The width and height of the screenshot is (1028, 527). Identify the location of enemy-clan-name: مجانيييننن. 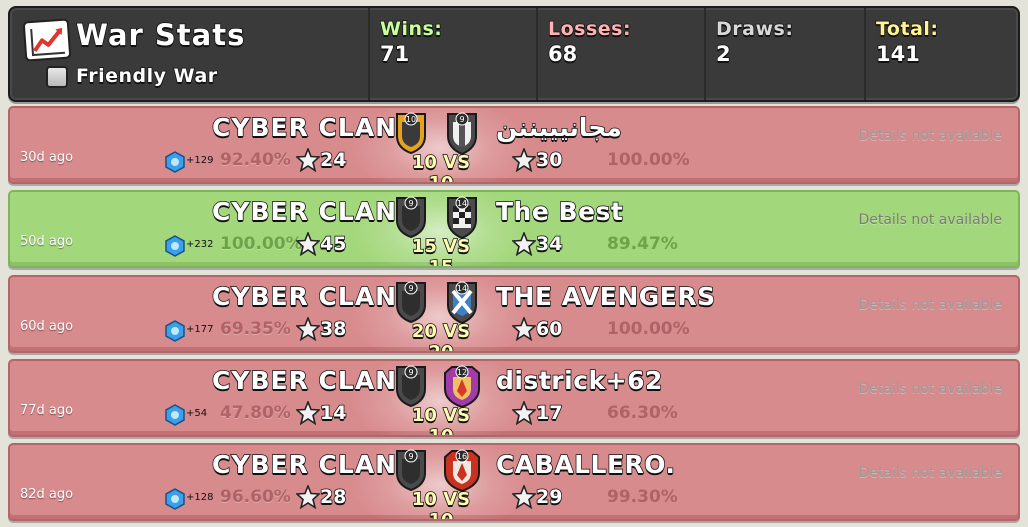
(558, 127).